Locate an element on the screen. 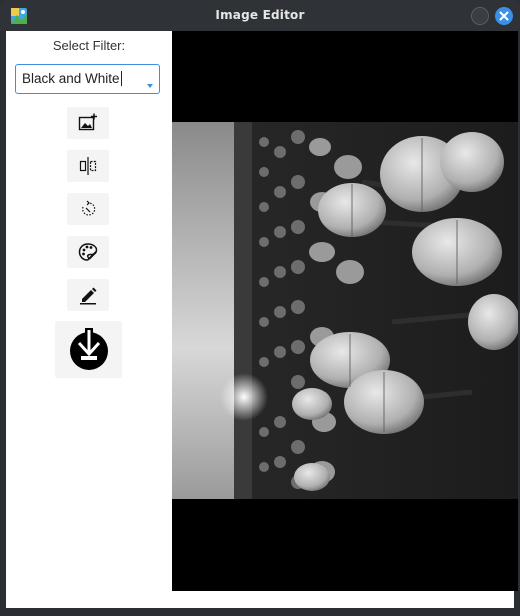  palette-button is located at coordinates (88, 252).